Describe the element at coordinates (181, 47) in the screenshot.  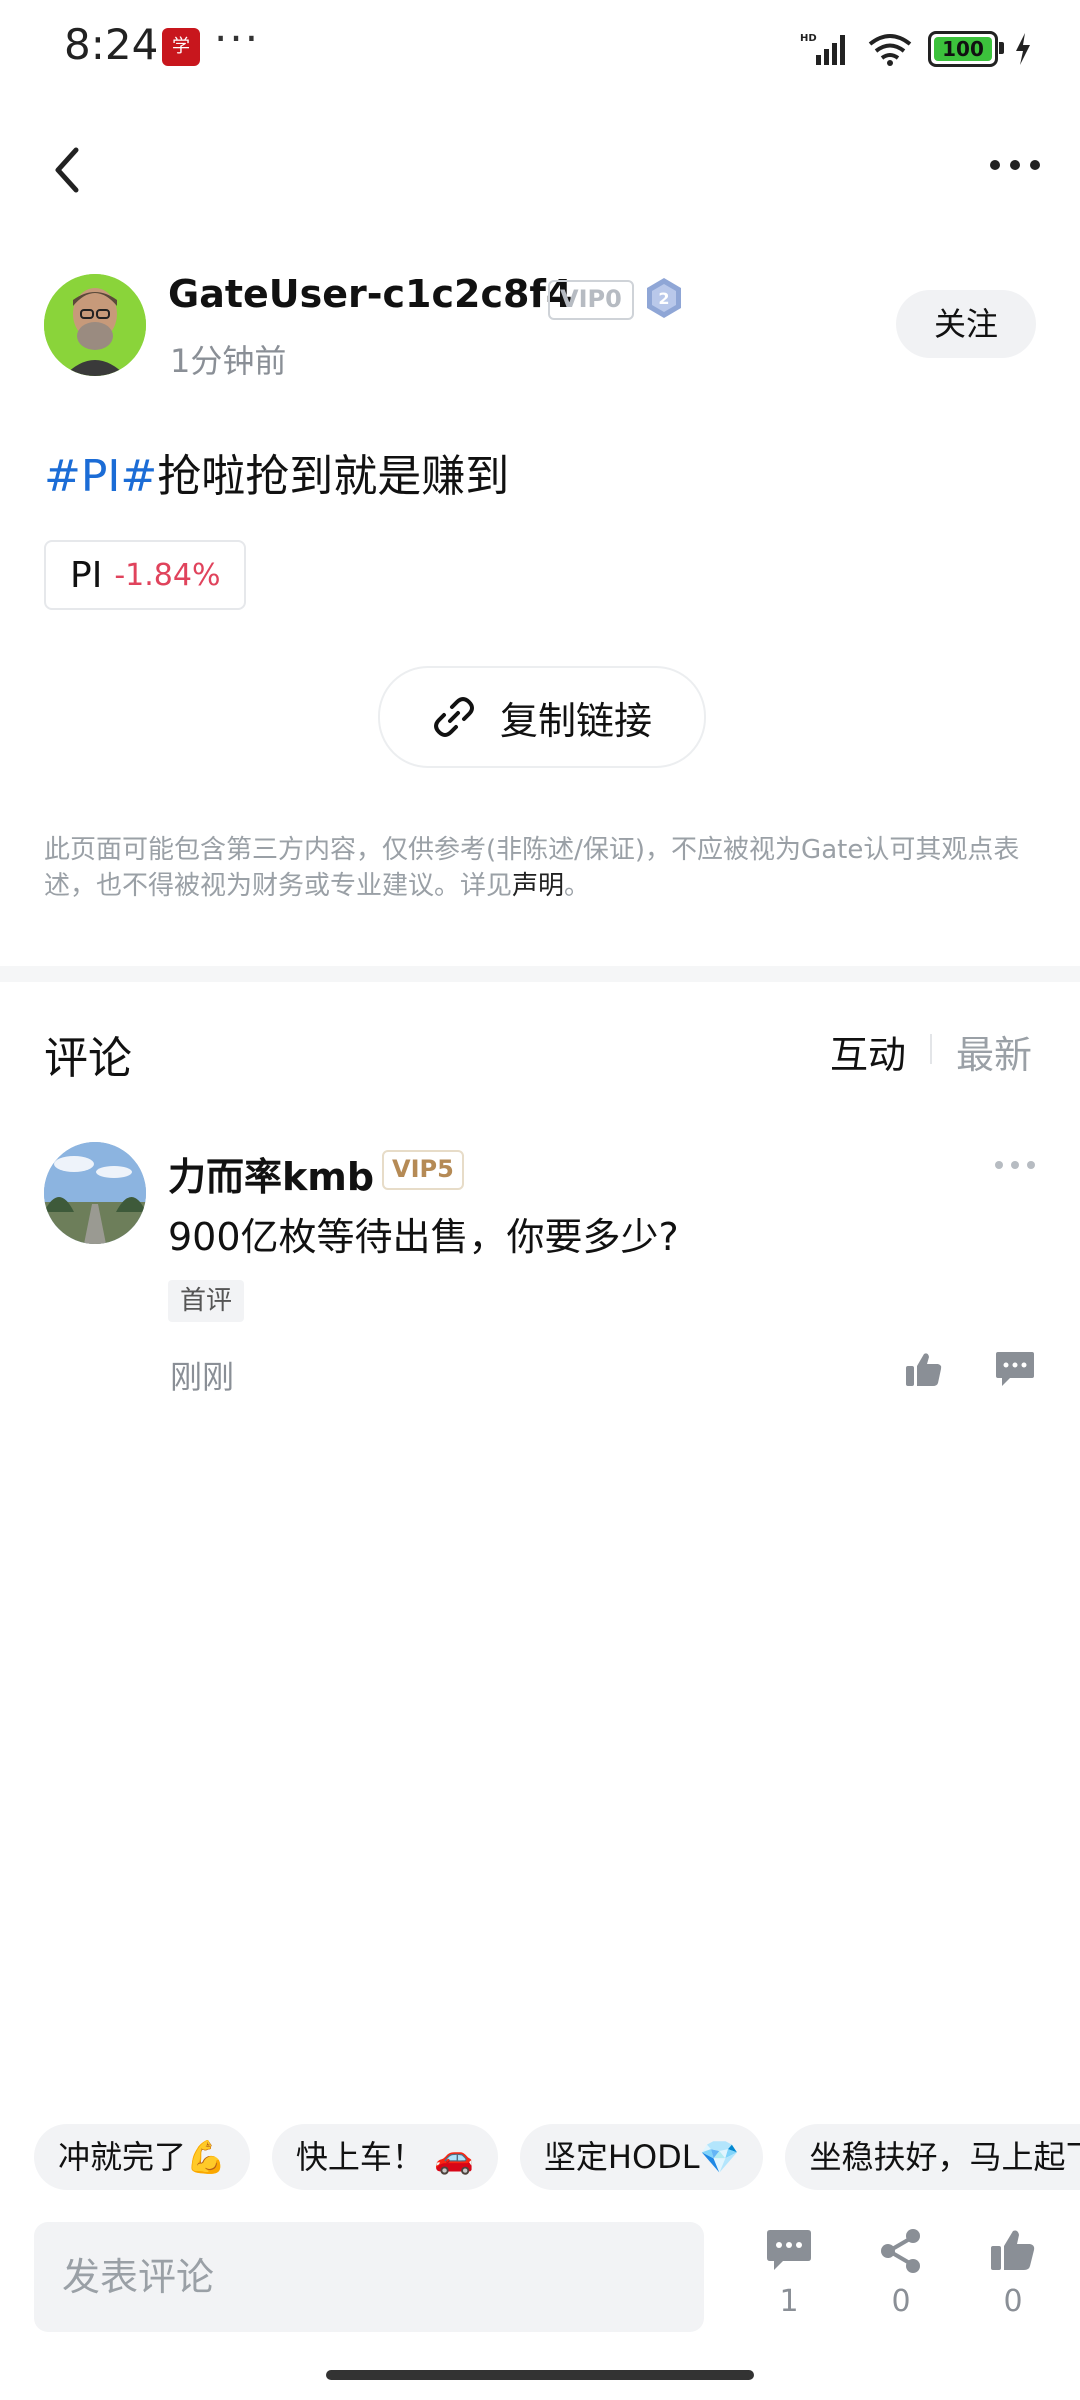
I see `xuexi-app-icon: 学` at that location.